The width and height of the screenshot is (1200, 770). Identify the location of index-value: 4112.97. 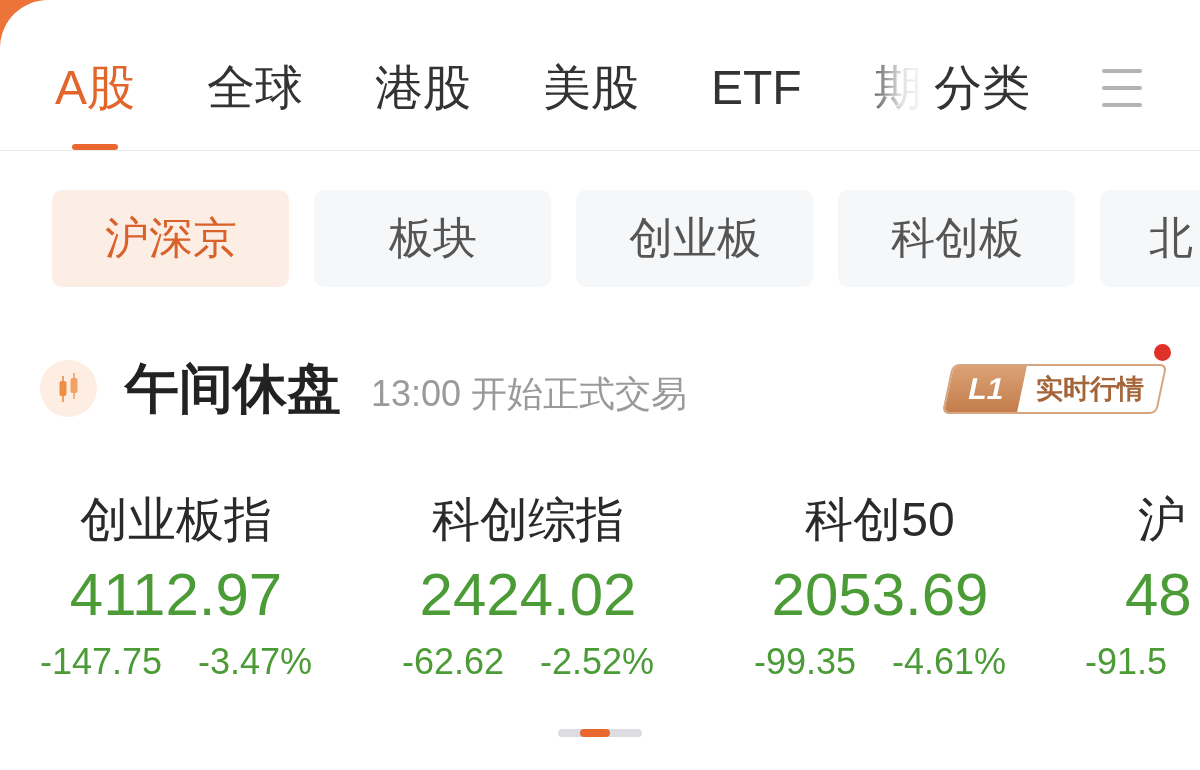
(176, 594).